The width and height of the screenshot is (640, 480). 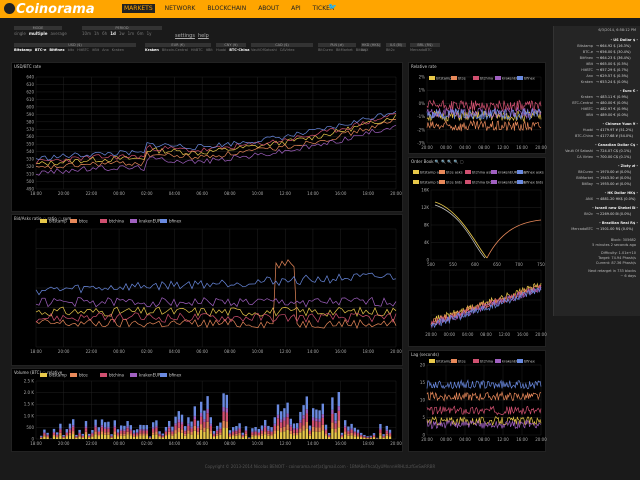 What do you see at coordinates (20, 33) in the screenshot?
I see `mode-option-single: single` at bounding box center [20, 33].